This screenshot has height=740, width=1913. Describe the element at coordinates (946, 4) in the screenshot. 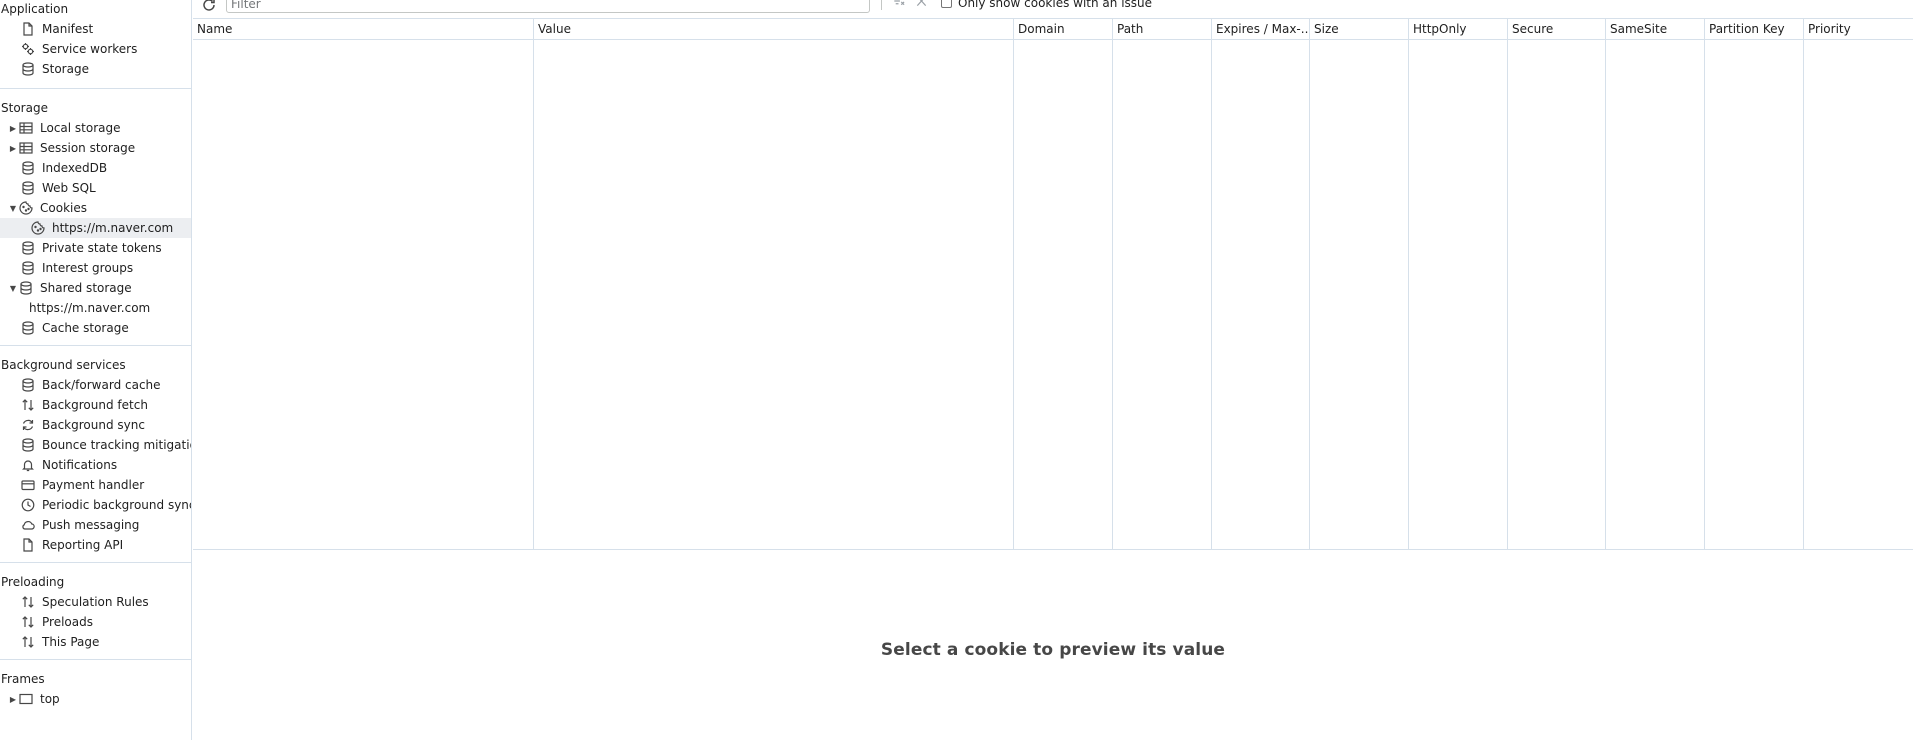

I see `only-issues-checkbox` at that location.